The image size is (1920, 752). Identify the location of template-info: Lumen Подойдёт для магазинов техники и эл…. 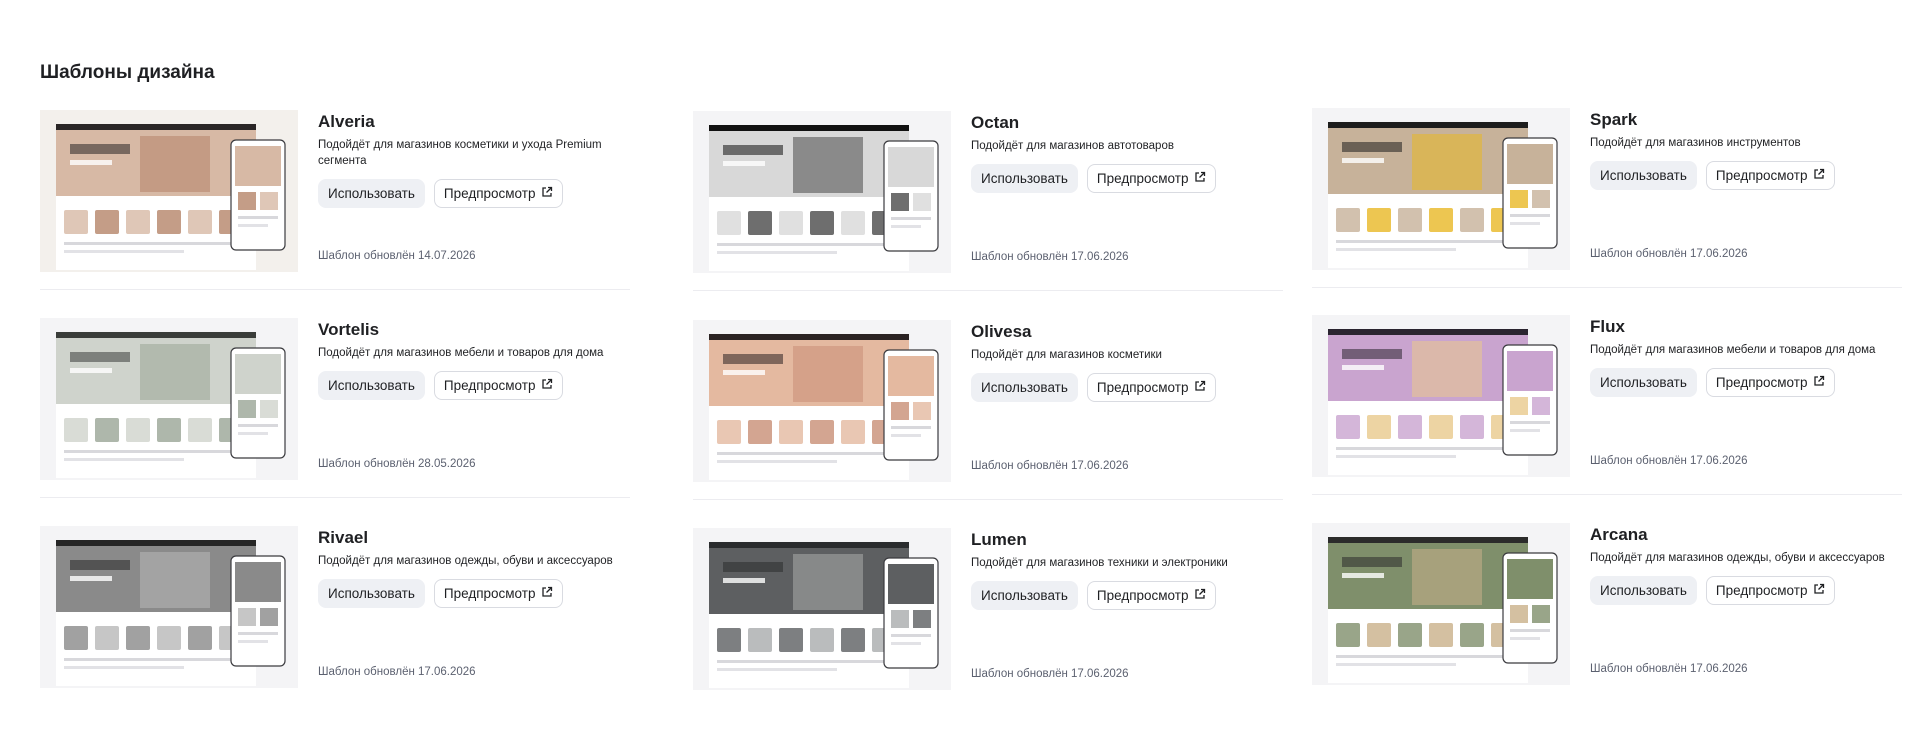
(1127, 569).